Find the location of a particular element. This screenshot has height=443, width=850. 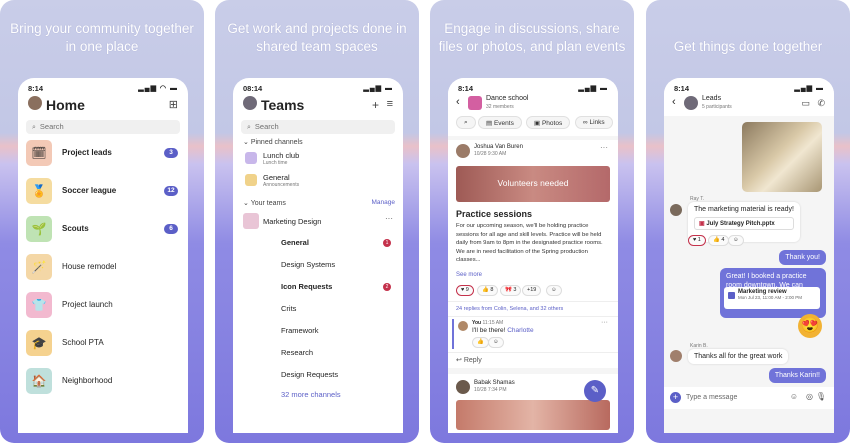

channel-item: General is located at coordinates (295, 242).